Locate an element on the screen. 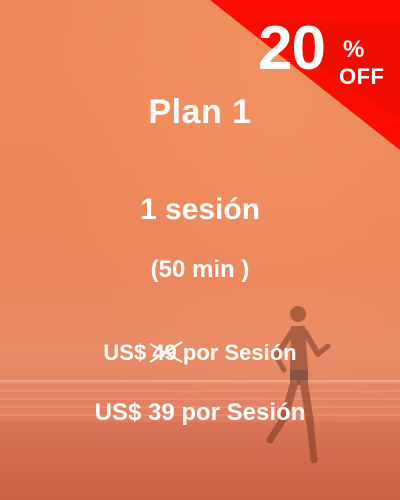  discount-off-label: OFF is located at coordinates (362, 76).